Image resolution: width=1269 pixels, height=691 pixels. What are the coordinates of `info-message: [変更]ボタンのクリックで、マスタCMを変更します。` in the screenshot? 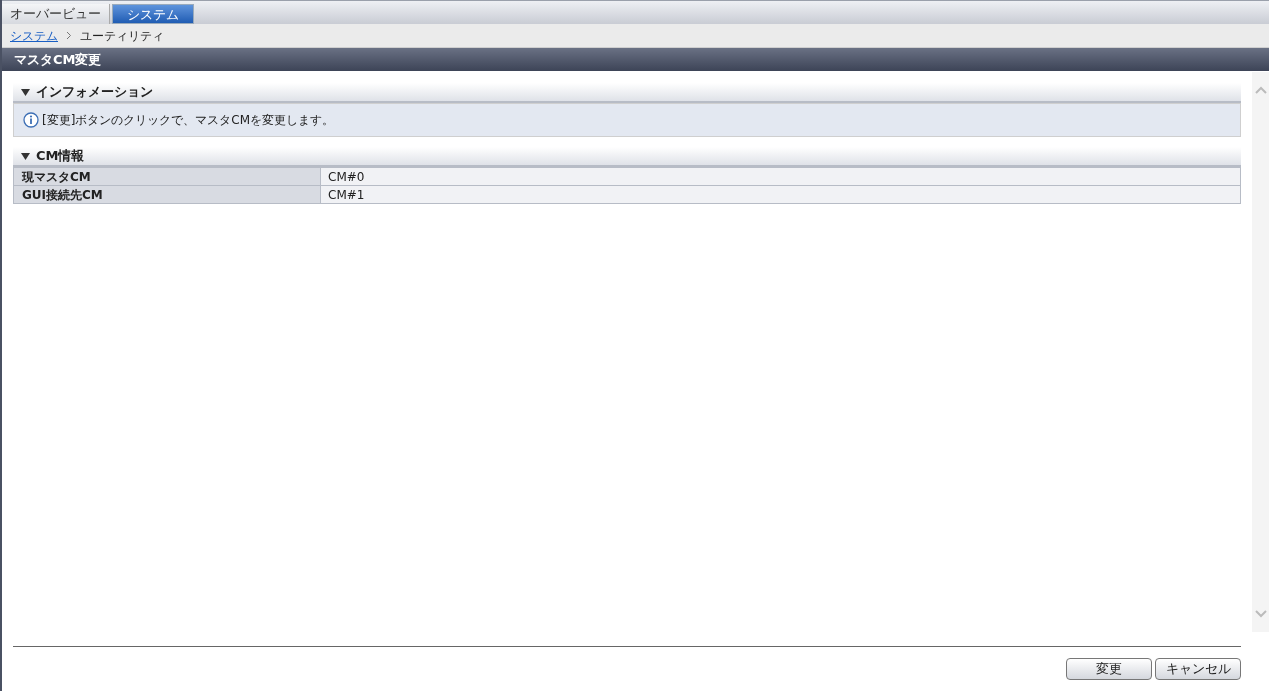 It's located at (188, 120).